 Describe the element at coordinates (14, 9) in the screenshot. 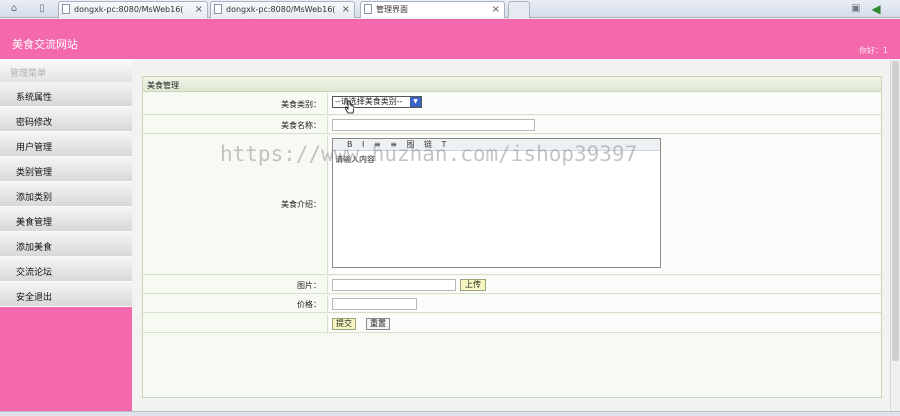

I see `home-icon: ⌂` at that location.